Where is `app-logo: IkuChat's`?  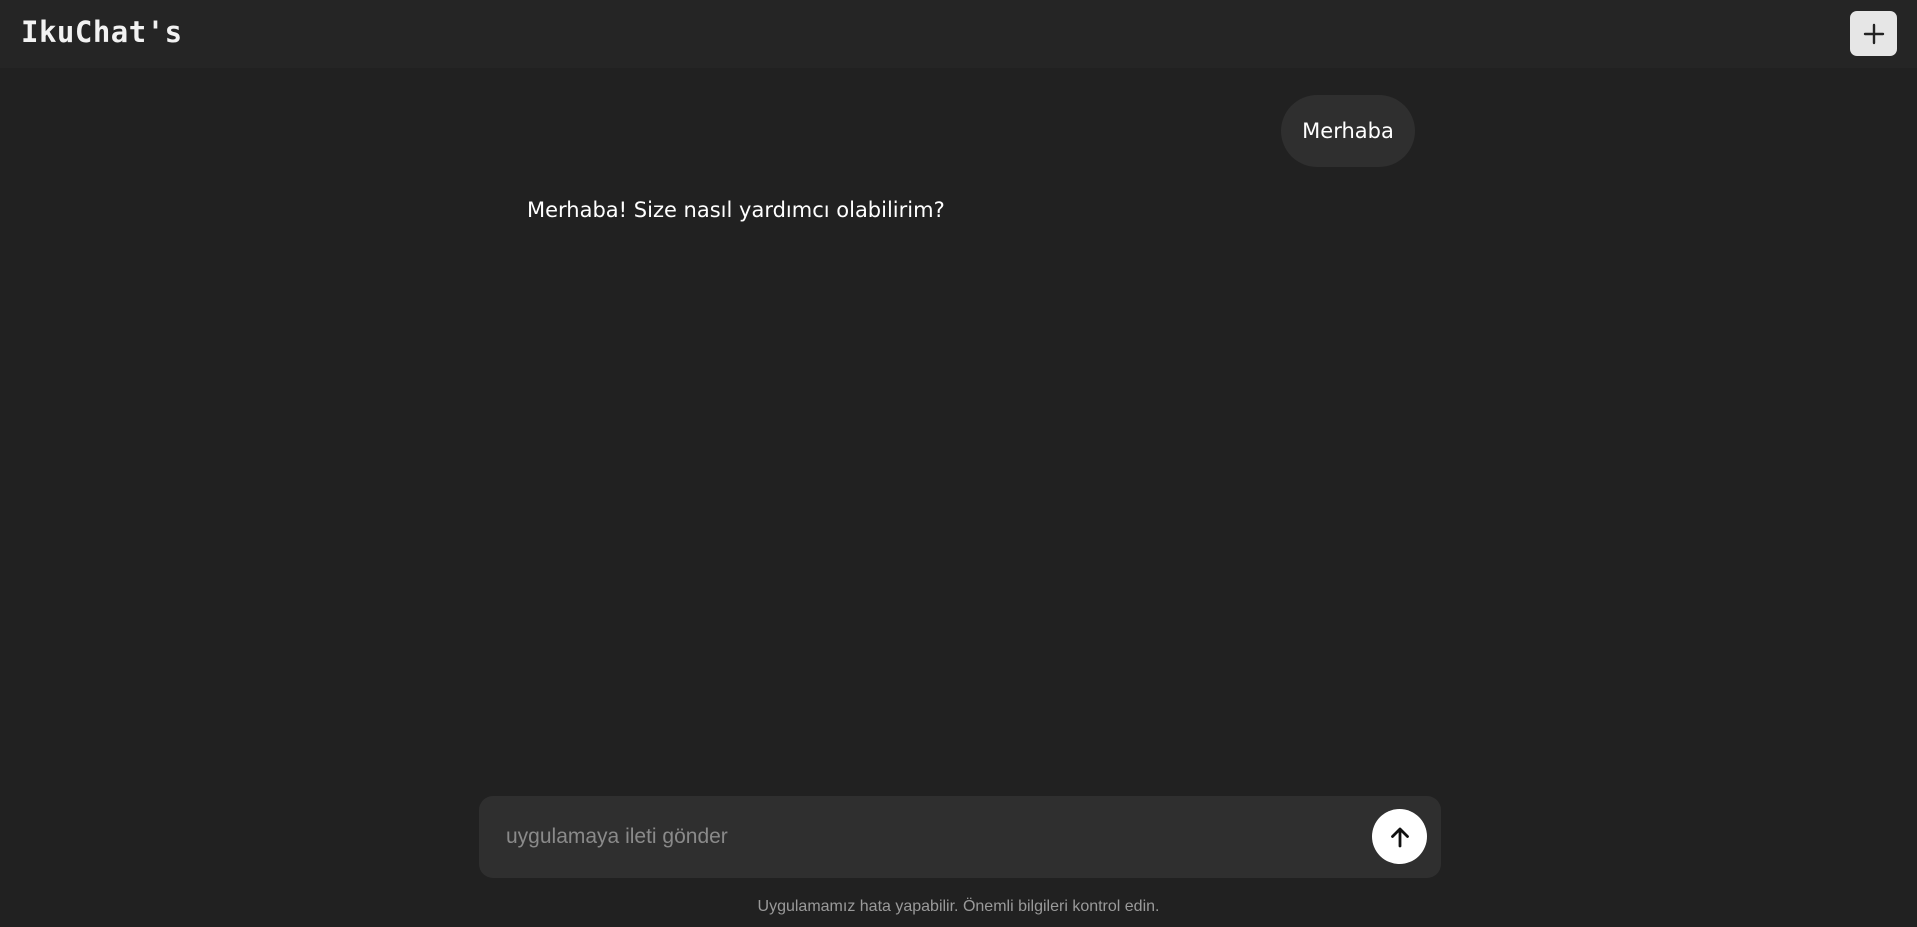 app-logo: IkuChat's is located at coordinates (102, 32).